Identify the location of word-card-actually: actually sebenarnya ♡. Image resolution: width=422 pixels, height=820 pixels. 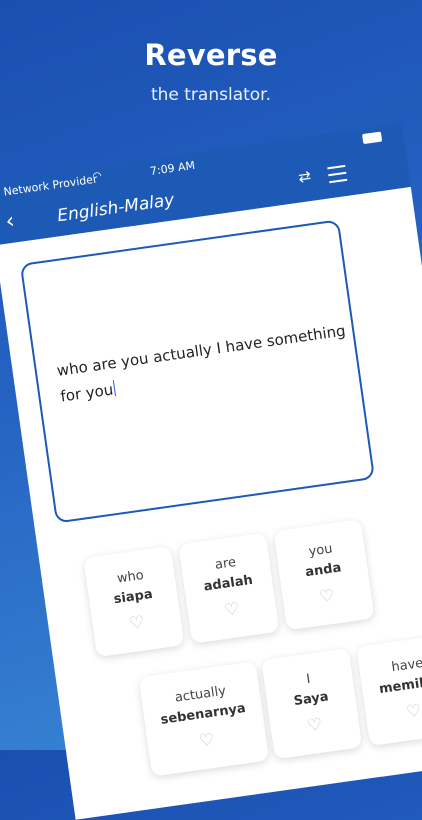
(204, 719).